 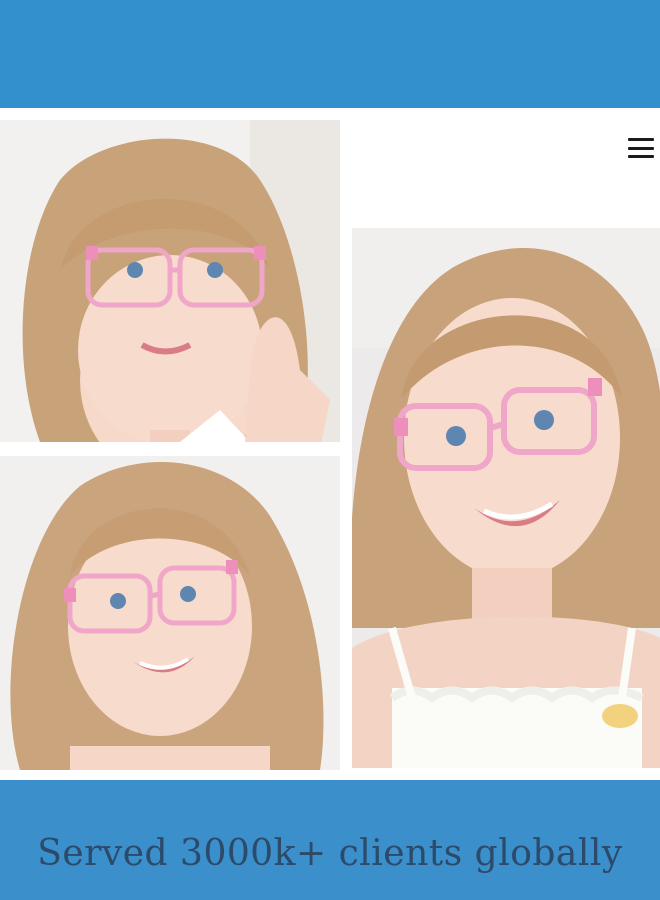 I want to click on bottom-banner: Served 3000k+ clients globally, so click(x=330, y=840).